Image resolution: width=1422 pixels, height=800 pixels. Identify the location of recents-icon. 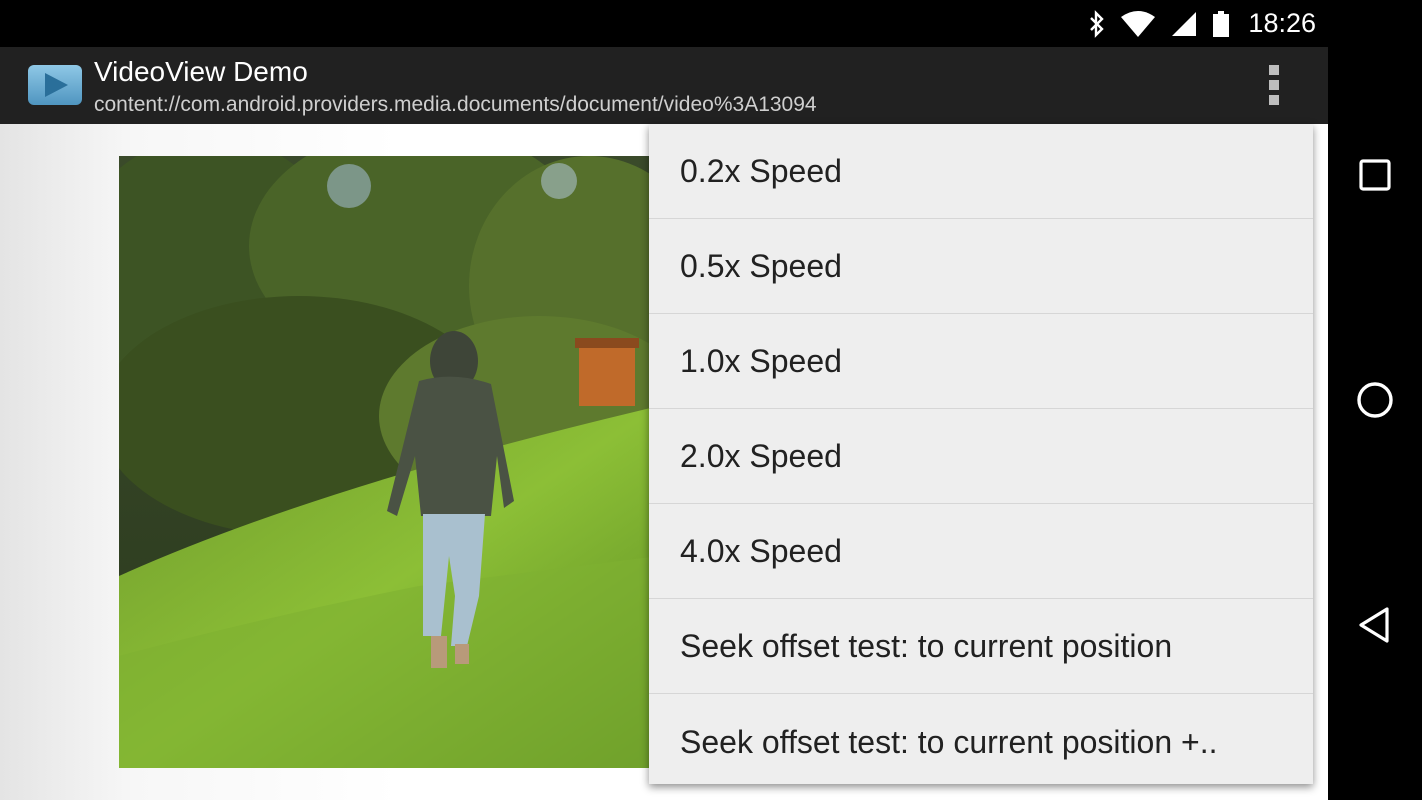
(1375, 175).